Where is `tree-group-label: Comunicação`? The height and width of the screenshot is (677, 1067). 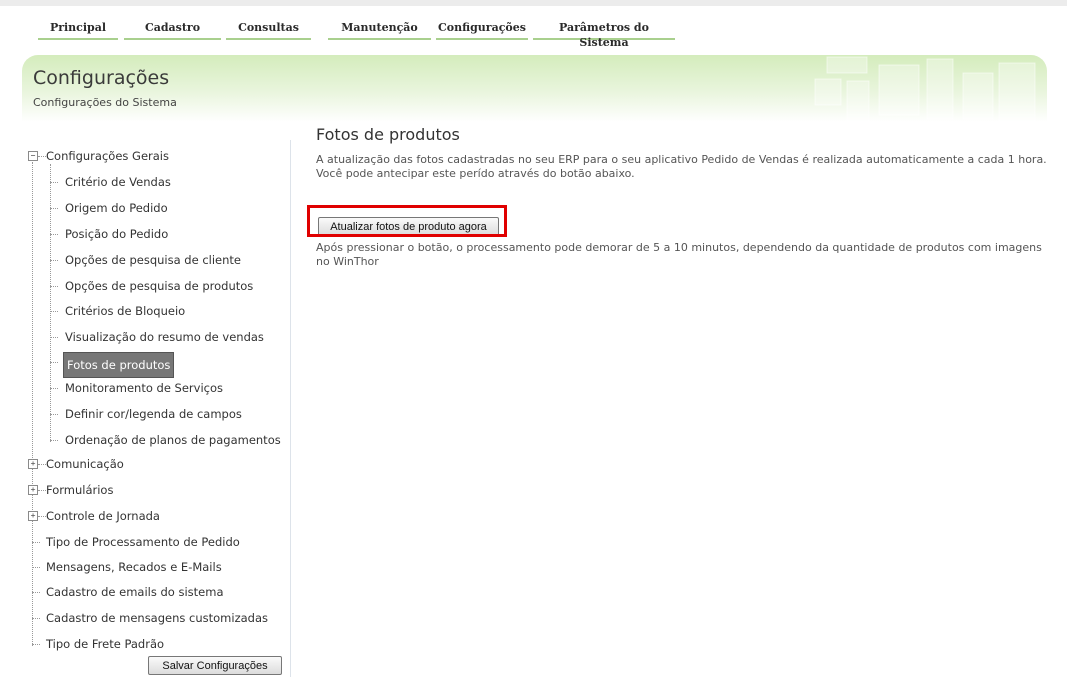 tree-group-label: Comunicação is located at coordinates (85, 464).